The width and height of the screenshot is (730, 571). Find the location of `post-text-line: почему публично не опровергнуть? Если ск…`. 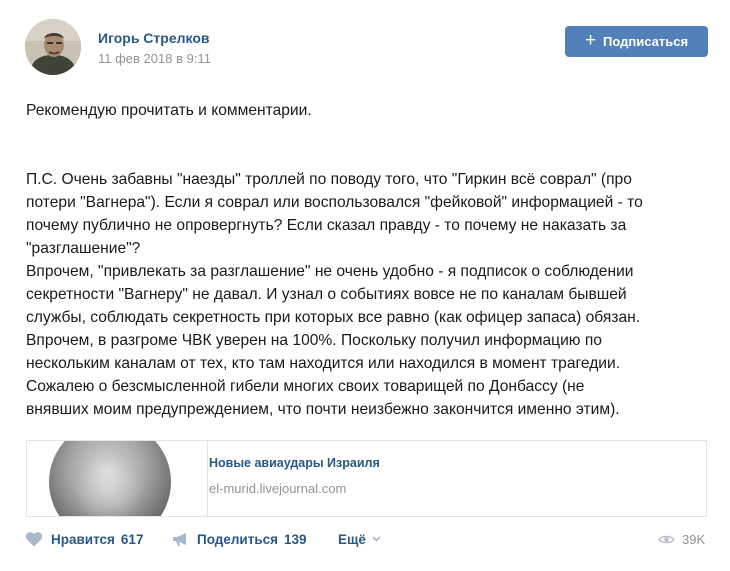

post-text-line: почему публично не опровергнуть? Если ск… is located at coordinates (326, 225).